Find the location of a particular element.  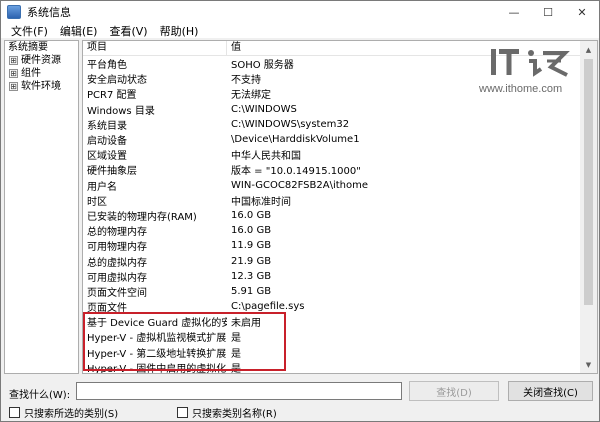

table-row: 时区 中国标准时间 is located at coordinates (340, 200).